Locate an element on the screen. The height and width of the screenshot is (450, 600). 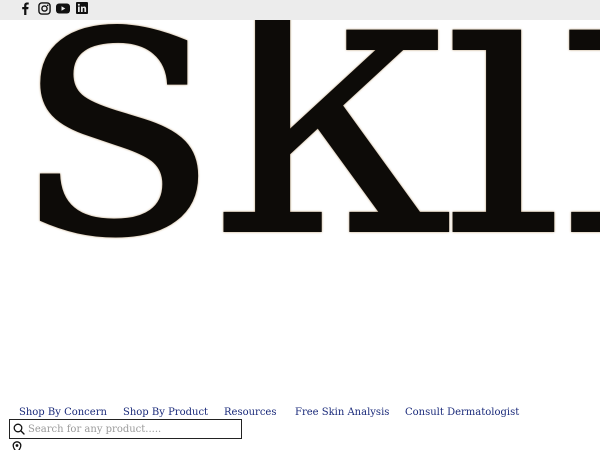
instagram-icon is located at coordinates (44, 8).